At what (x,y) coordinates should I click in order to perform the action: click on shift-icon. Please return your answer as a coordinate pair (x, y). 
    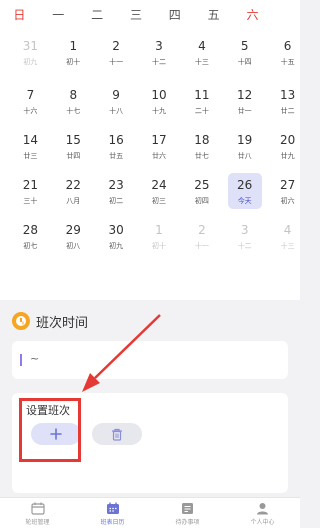
    Looking at the image, I should click on (37, 508).